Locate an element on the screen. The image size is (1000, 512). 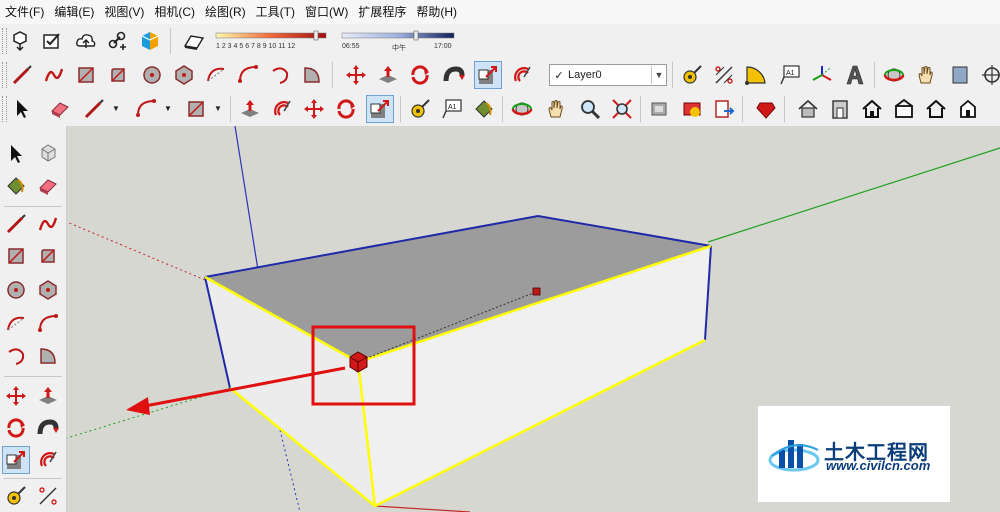
shadow-time-slider: 06:55 中午 17:00 is located at coordinates (399, 42).